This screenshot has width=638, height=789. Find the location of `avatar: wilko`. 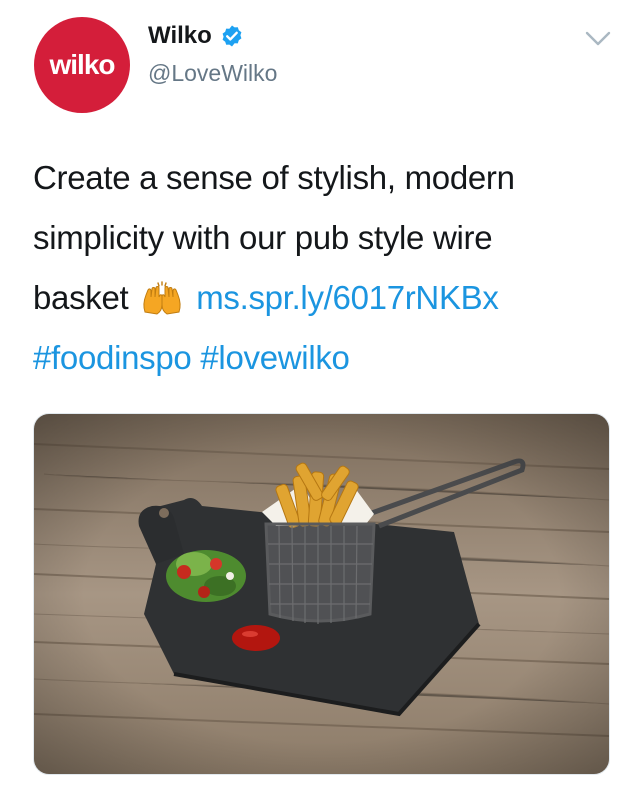

avatar: wilko is located at coordinates (82, 65).